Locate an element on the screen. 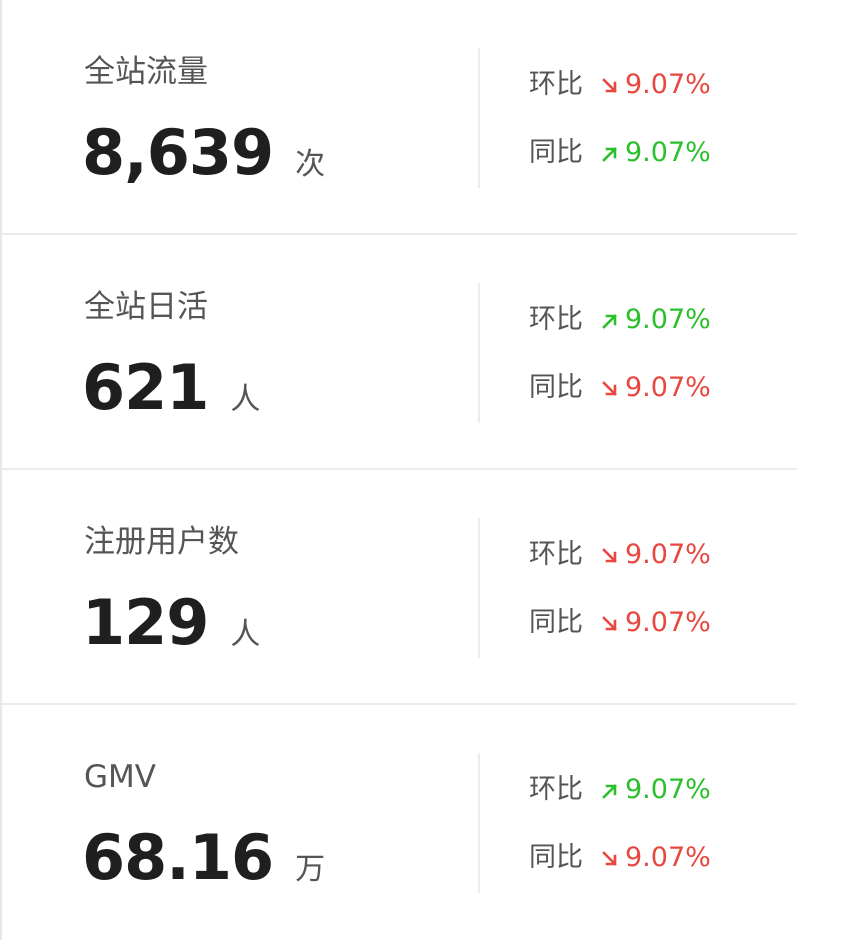  metric-name: GMV is located at coordinates (120, 777).